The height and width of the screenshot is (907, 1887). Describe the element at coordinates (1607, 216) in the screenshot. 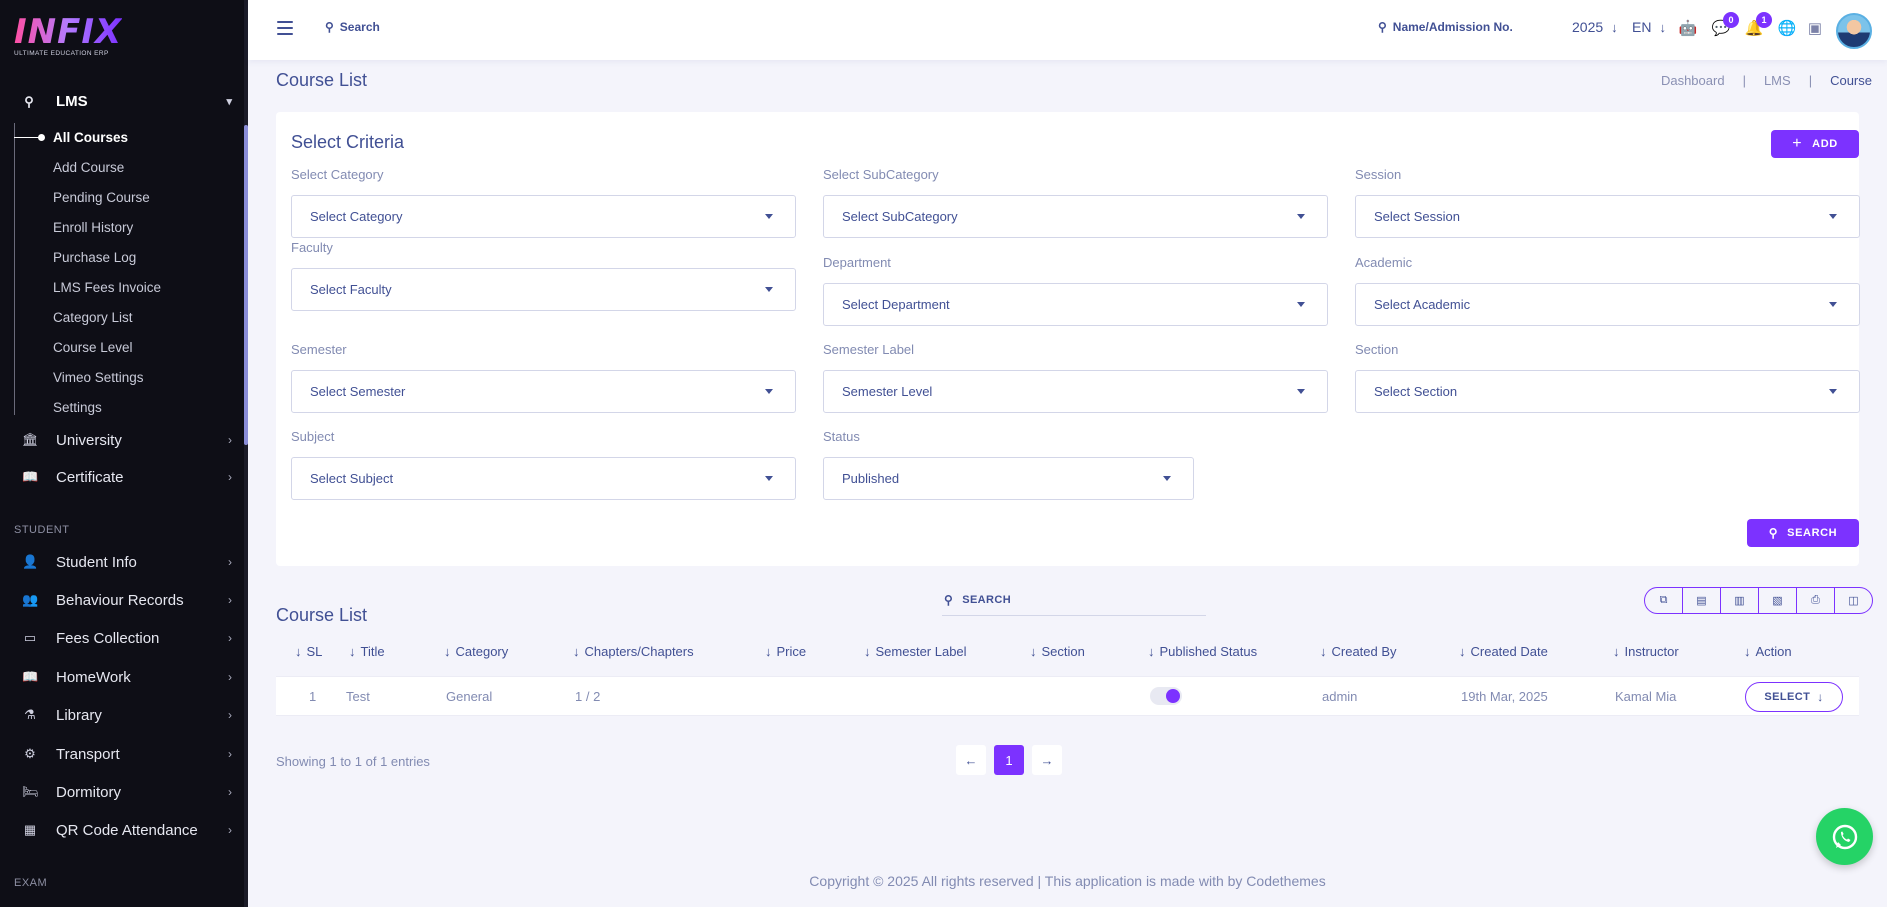

I see `session-select: Select Session` at that location.